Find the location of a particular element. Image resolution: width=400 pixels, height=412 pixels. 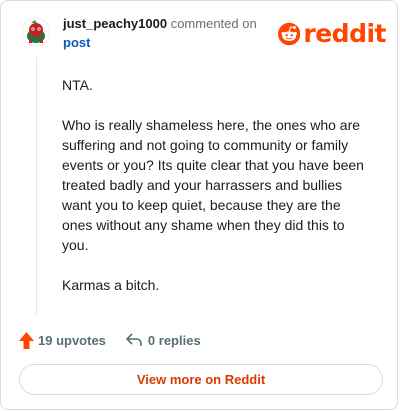

reply-arrow-icon is located at coordinates (134, 339).